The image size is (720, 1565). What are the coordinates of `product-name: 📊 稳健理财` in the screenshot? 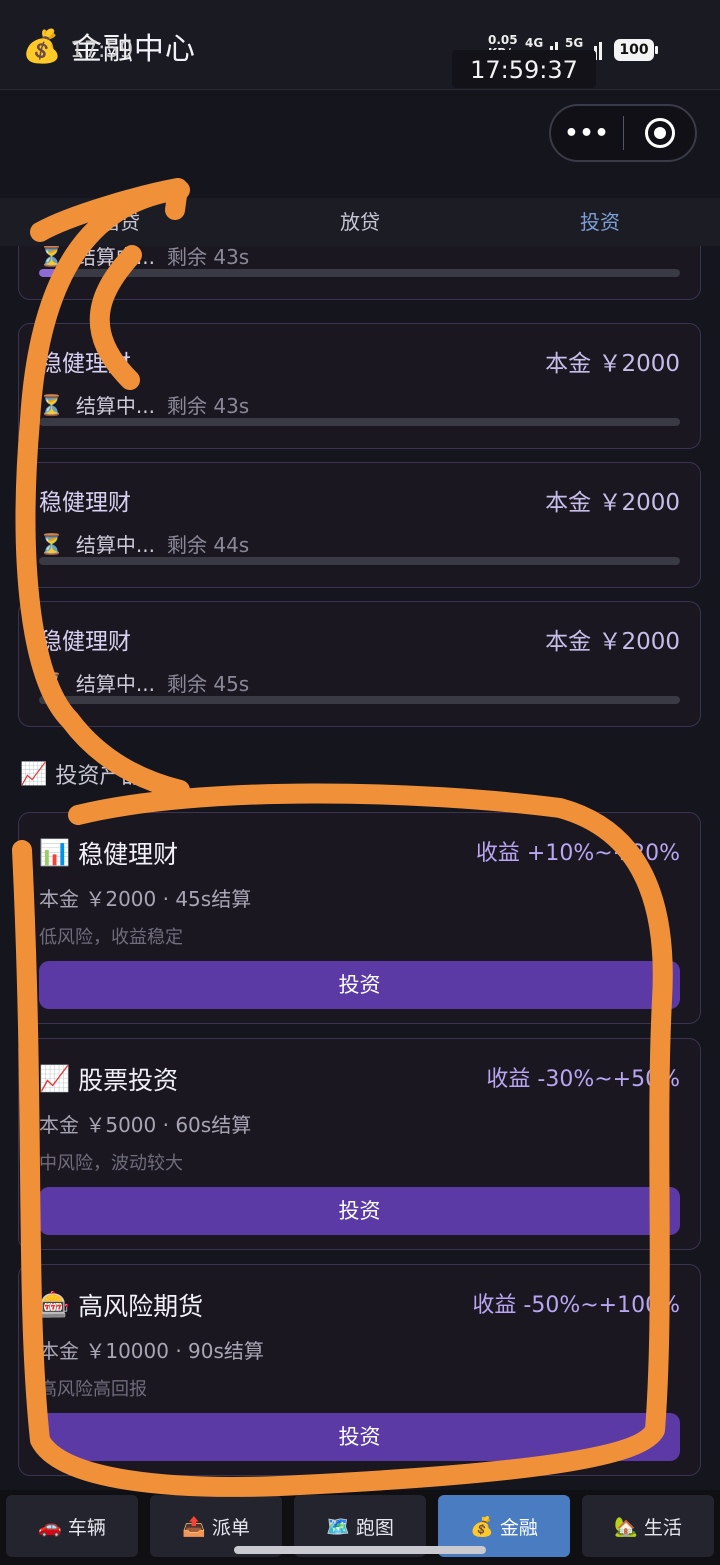 It's located at (108, 853).